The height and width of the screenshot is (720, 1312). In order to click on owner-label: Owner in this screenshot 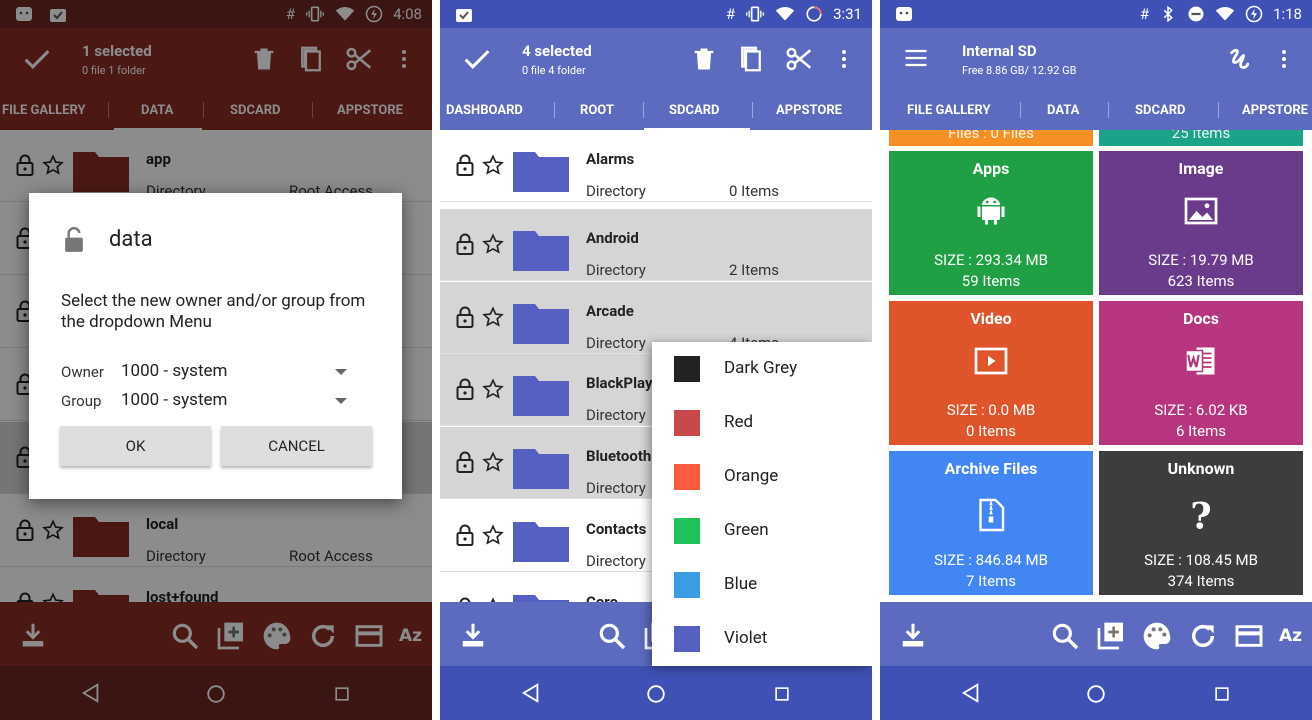, I will do `click(82, 372)`.